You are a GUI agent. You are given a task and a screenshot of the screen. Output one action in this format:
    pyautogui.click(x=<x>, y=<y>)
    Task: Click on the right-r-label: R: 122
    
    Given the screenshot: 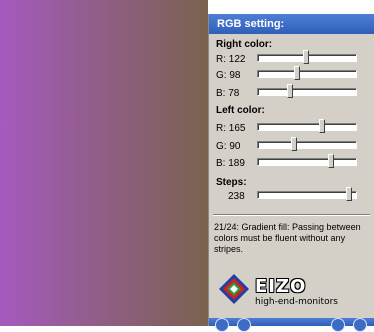 What is the action you would take?
    pyautogui.click(x=231, y=59)
    